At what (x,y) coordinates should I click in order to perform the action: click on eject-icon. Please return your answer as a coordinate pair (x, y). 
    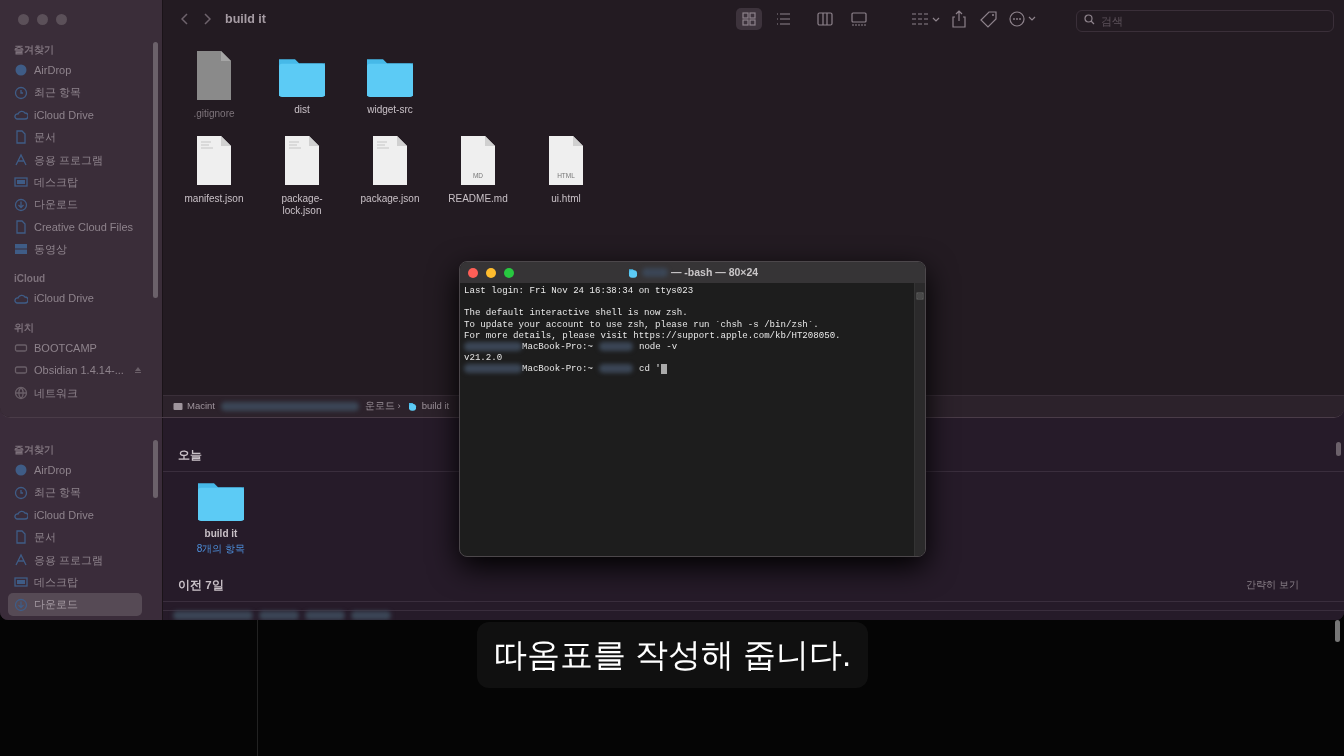
    Looking at the image, I should click on (137, 370).